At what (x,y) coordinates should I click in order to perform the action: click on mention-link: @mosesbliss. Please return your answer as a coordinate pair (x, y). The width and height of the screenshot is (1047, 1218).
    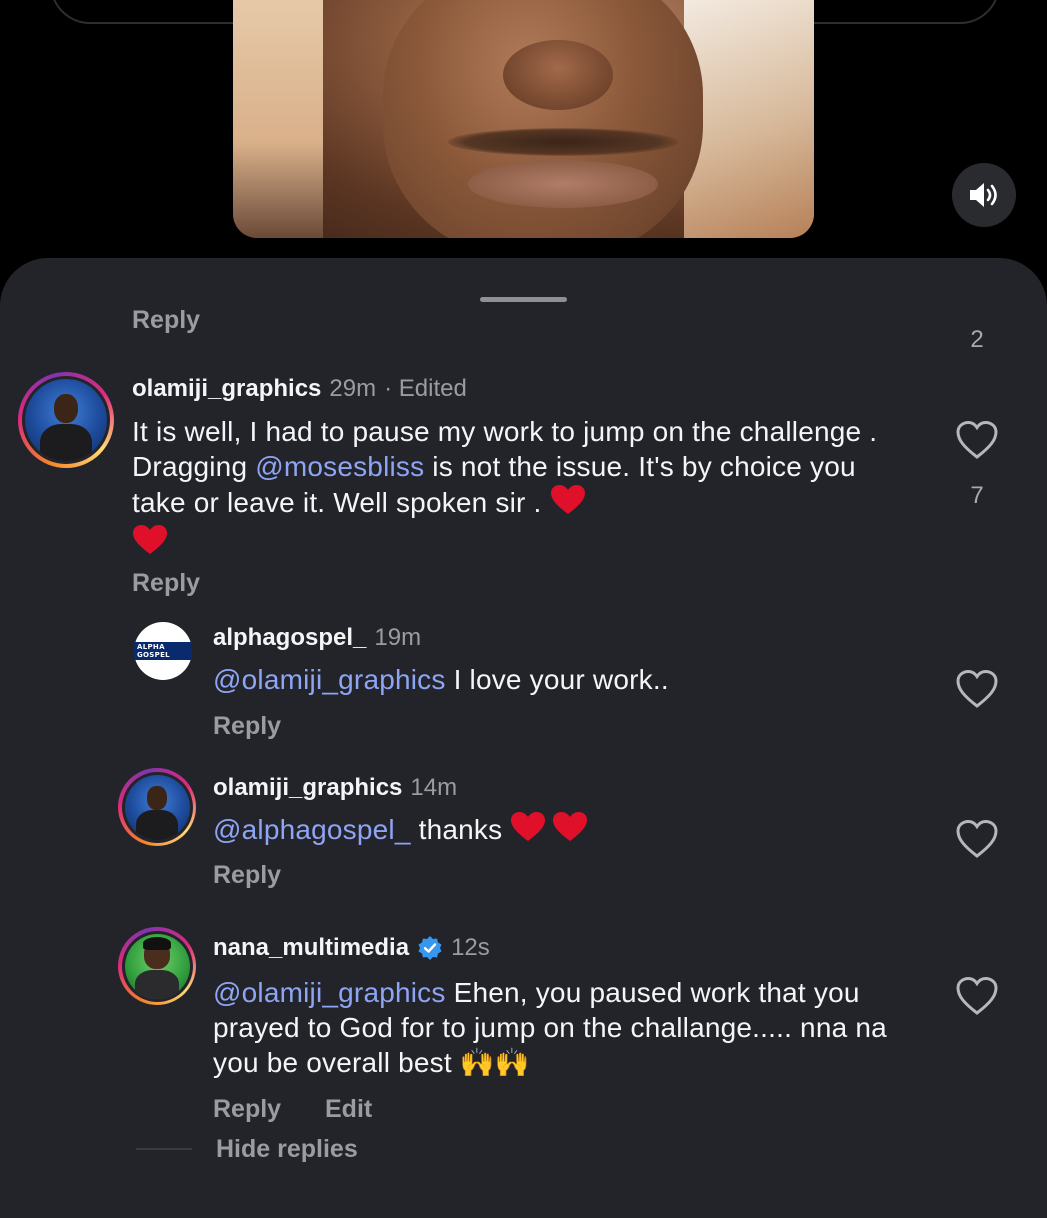
    Looking at the image, I should click on (339, 466).